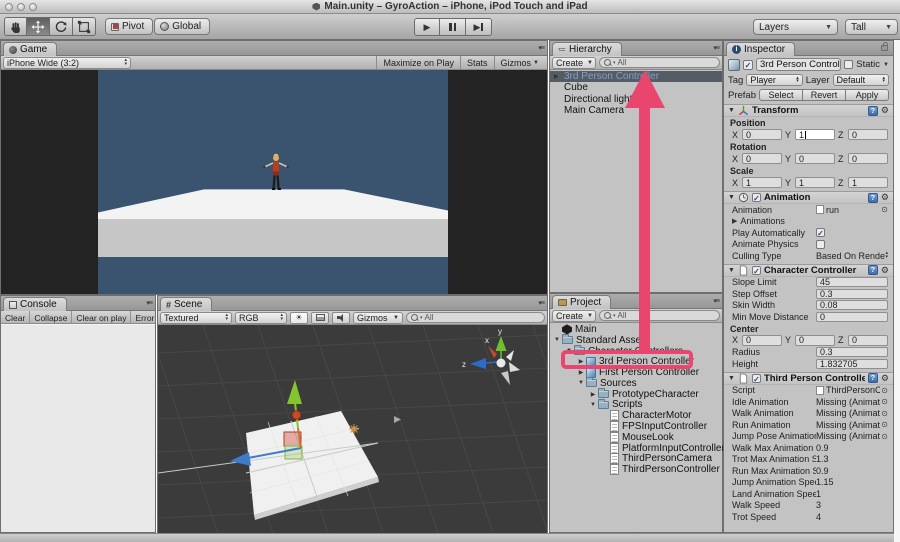 The width and height of the screenshot is (900, 542). Describe the element at coordinates (261, 317) in the screenshot. I see `color-mode-dropdown: RGB ▴ ▾` at that location.